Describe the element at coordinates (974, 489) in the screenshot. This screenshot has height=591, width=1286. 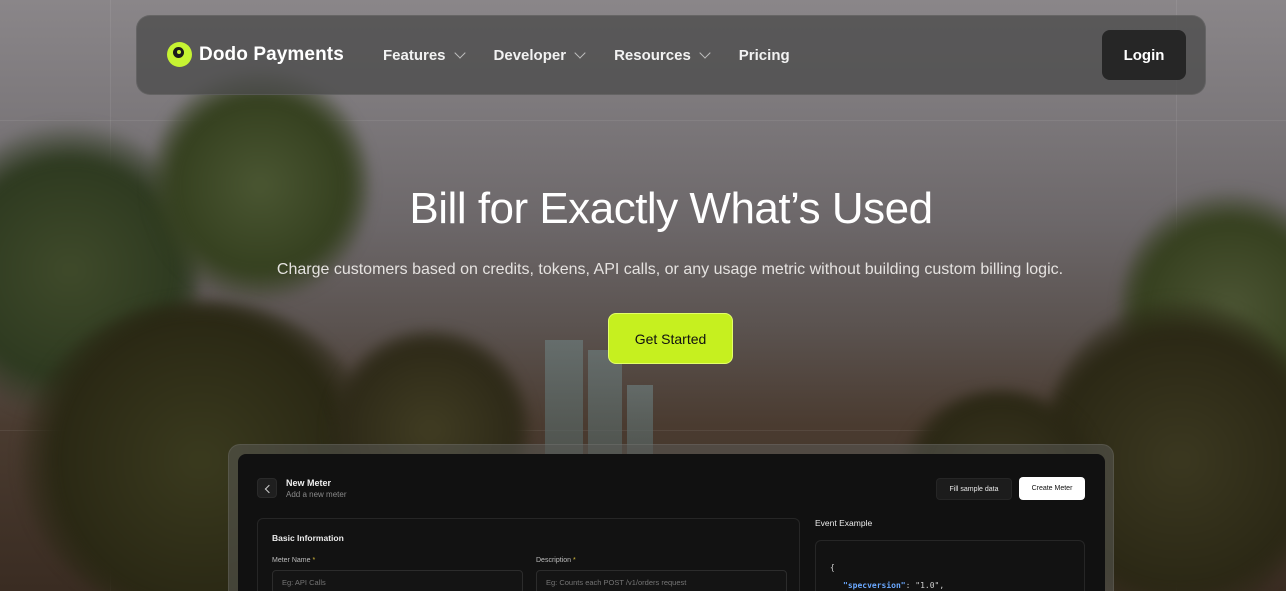
I see `fill-sample-data-button: Fill sample data` at that location.